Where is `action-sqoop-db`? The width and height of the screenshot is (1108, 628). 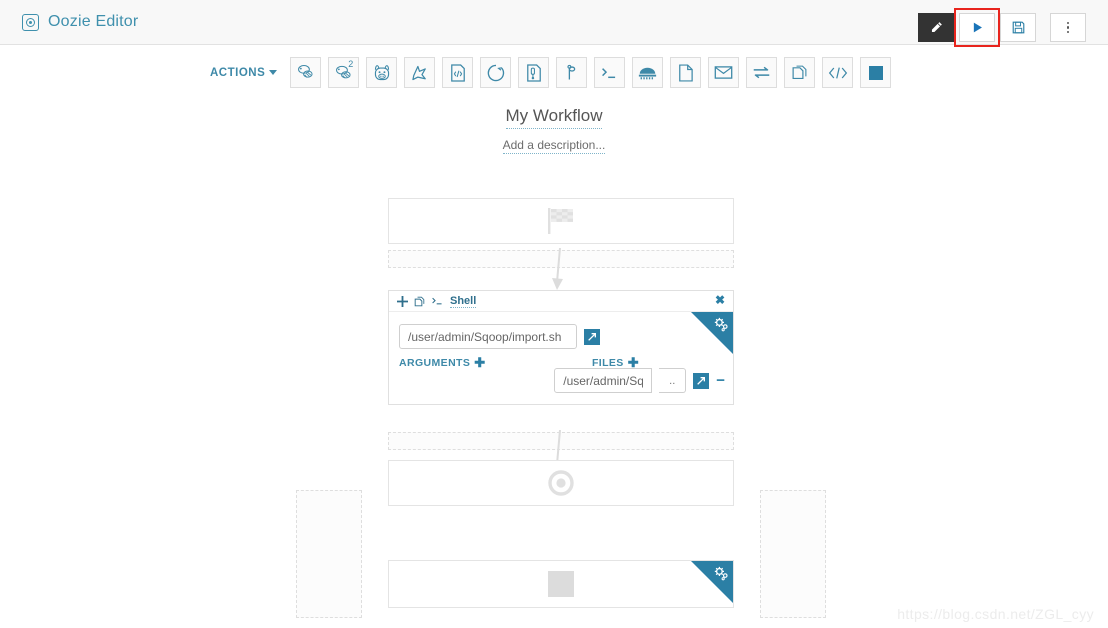
action-sqoop-db is located at coordinates (648, 72).